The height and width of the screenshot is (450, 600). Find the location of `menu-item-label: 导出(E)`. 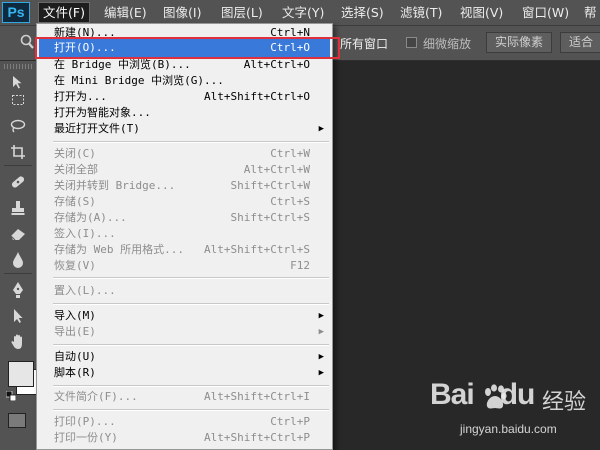

menu-item-label: 导出(E) is located at coordinates (75, 331).